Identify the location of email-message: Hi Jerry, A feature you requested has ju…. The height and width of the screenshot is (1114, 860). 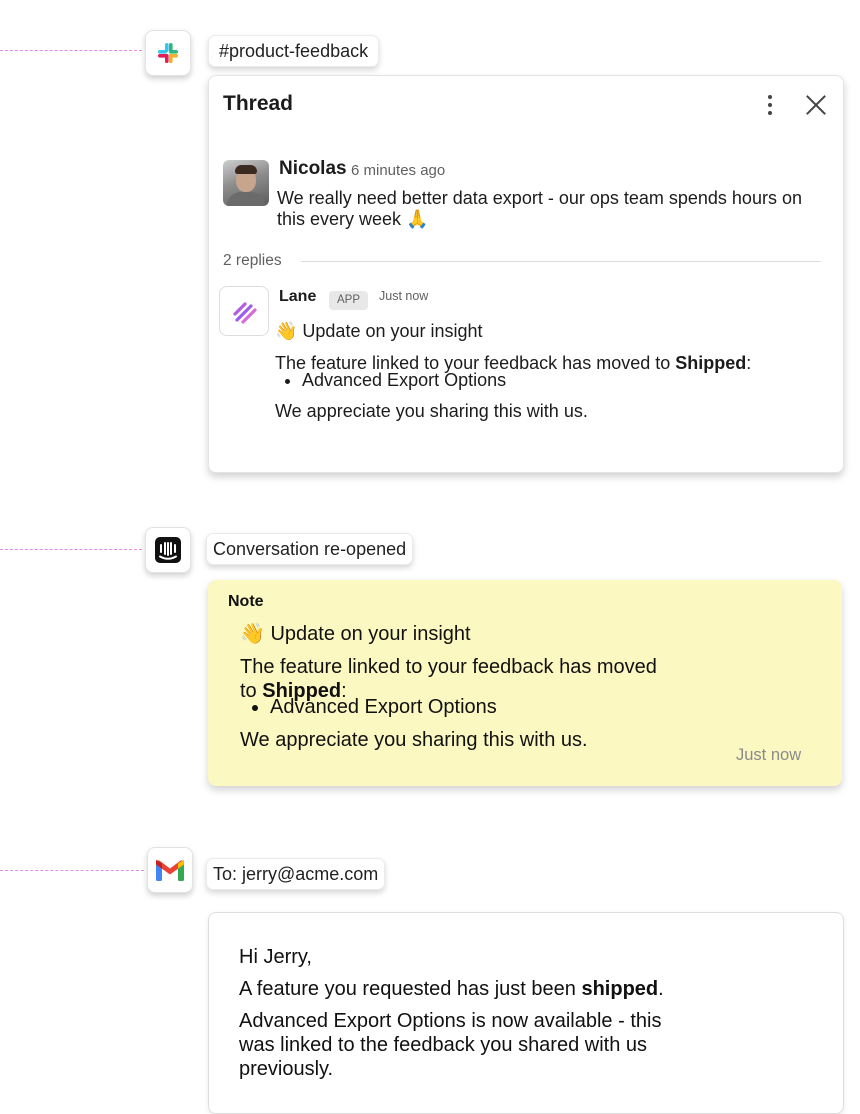
(469, 1017).